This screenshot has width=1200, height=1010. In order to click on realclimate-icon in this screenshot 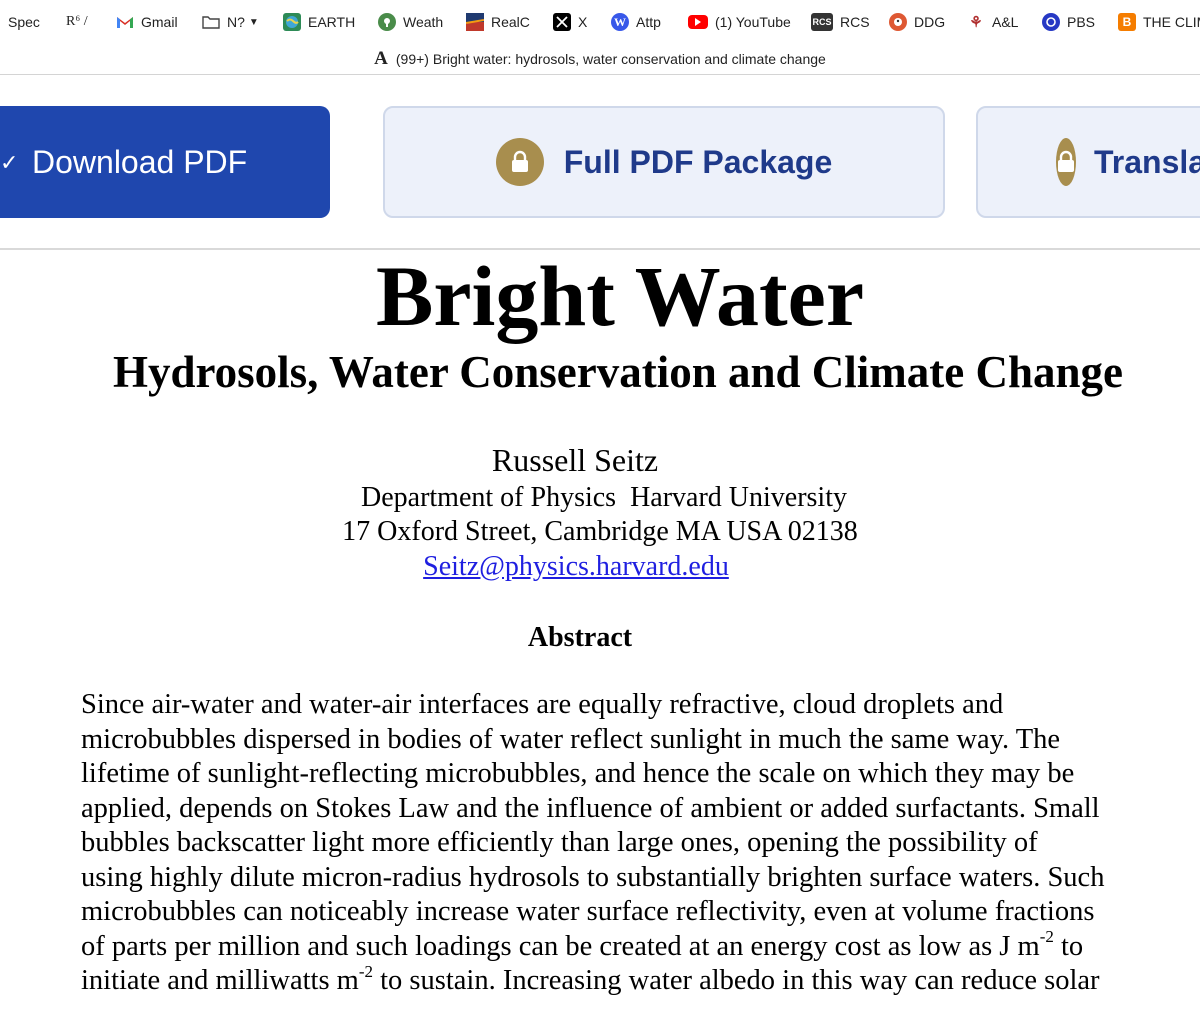, I will do `click(475, 22)`.